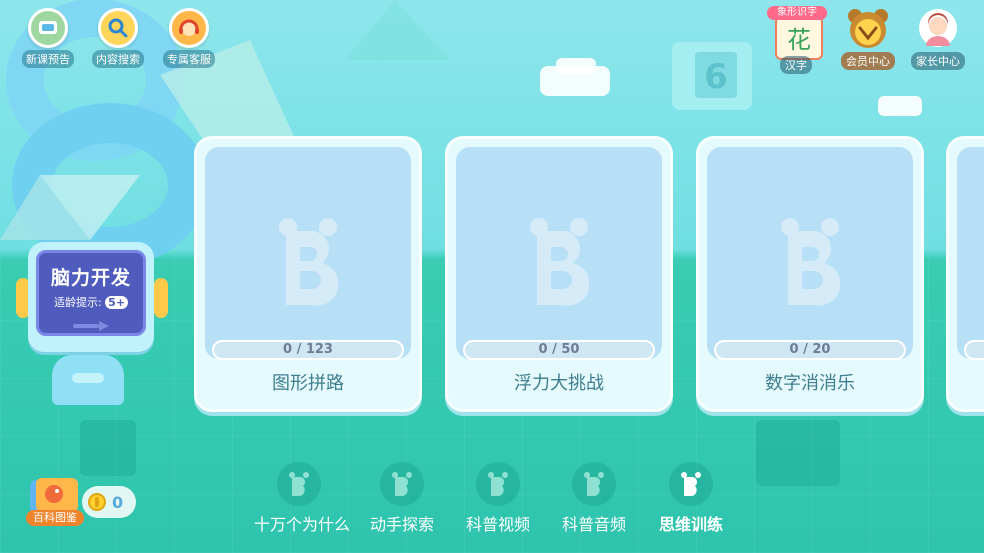 This screenshot has width=984, height=553. I want to click on game-card: 0 / 20 数字消消乐, so click(810, 274).